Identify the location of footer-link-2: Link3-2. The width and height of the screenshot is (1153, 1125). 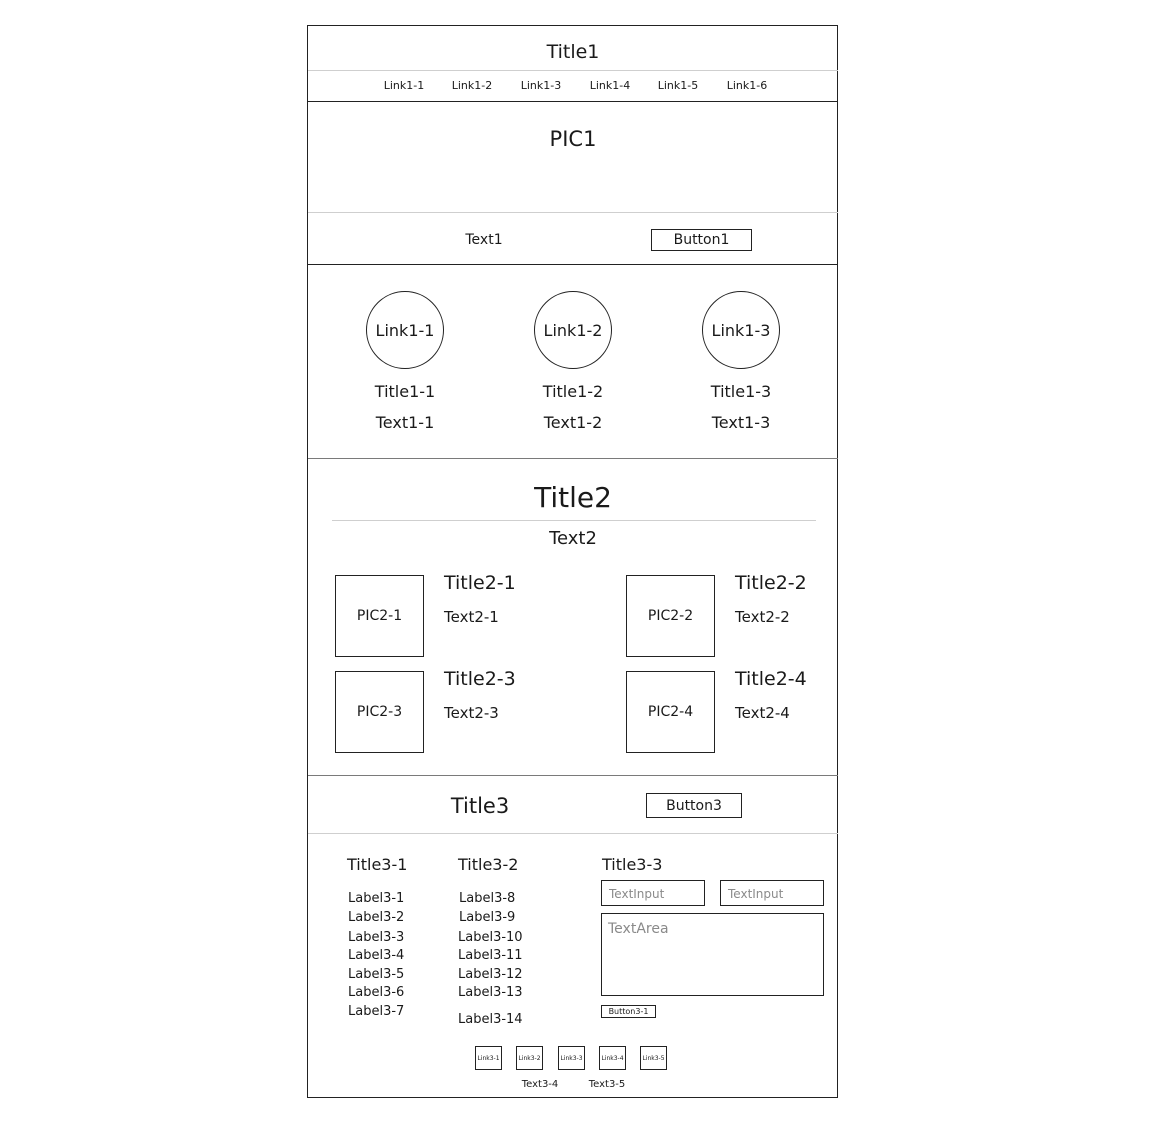
(529, 1058).